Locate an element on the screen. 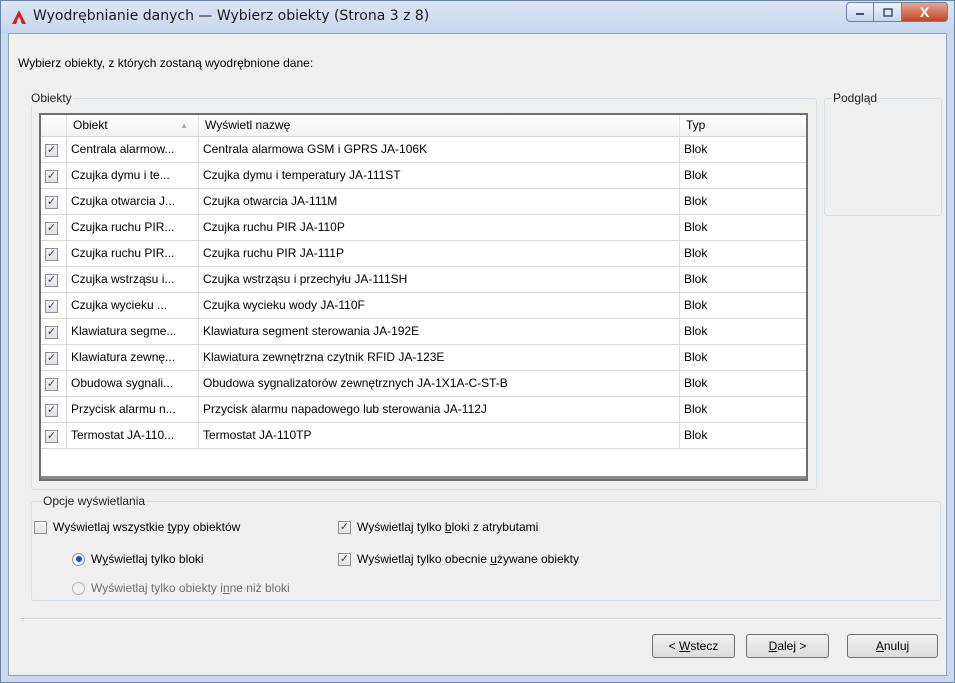 Image resolution: width=955 pixels, height=683 pixels. label-accelerator: D is located at coordinates (773, 646).